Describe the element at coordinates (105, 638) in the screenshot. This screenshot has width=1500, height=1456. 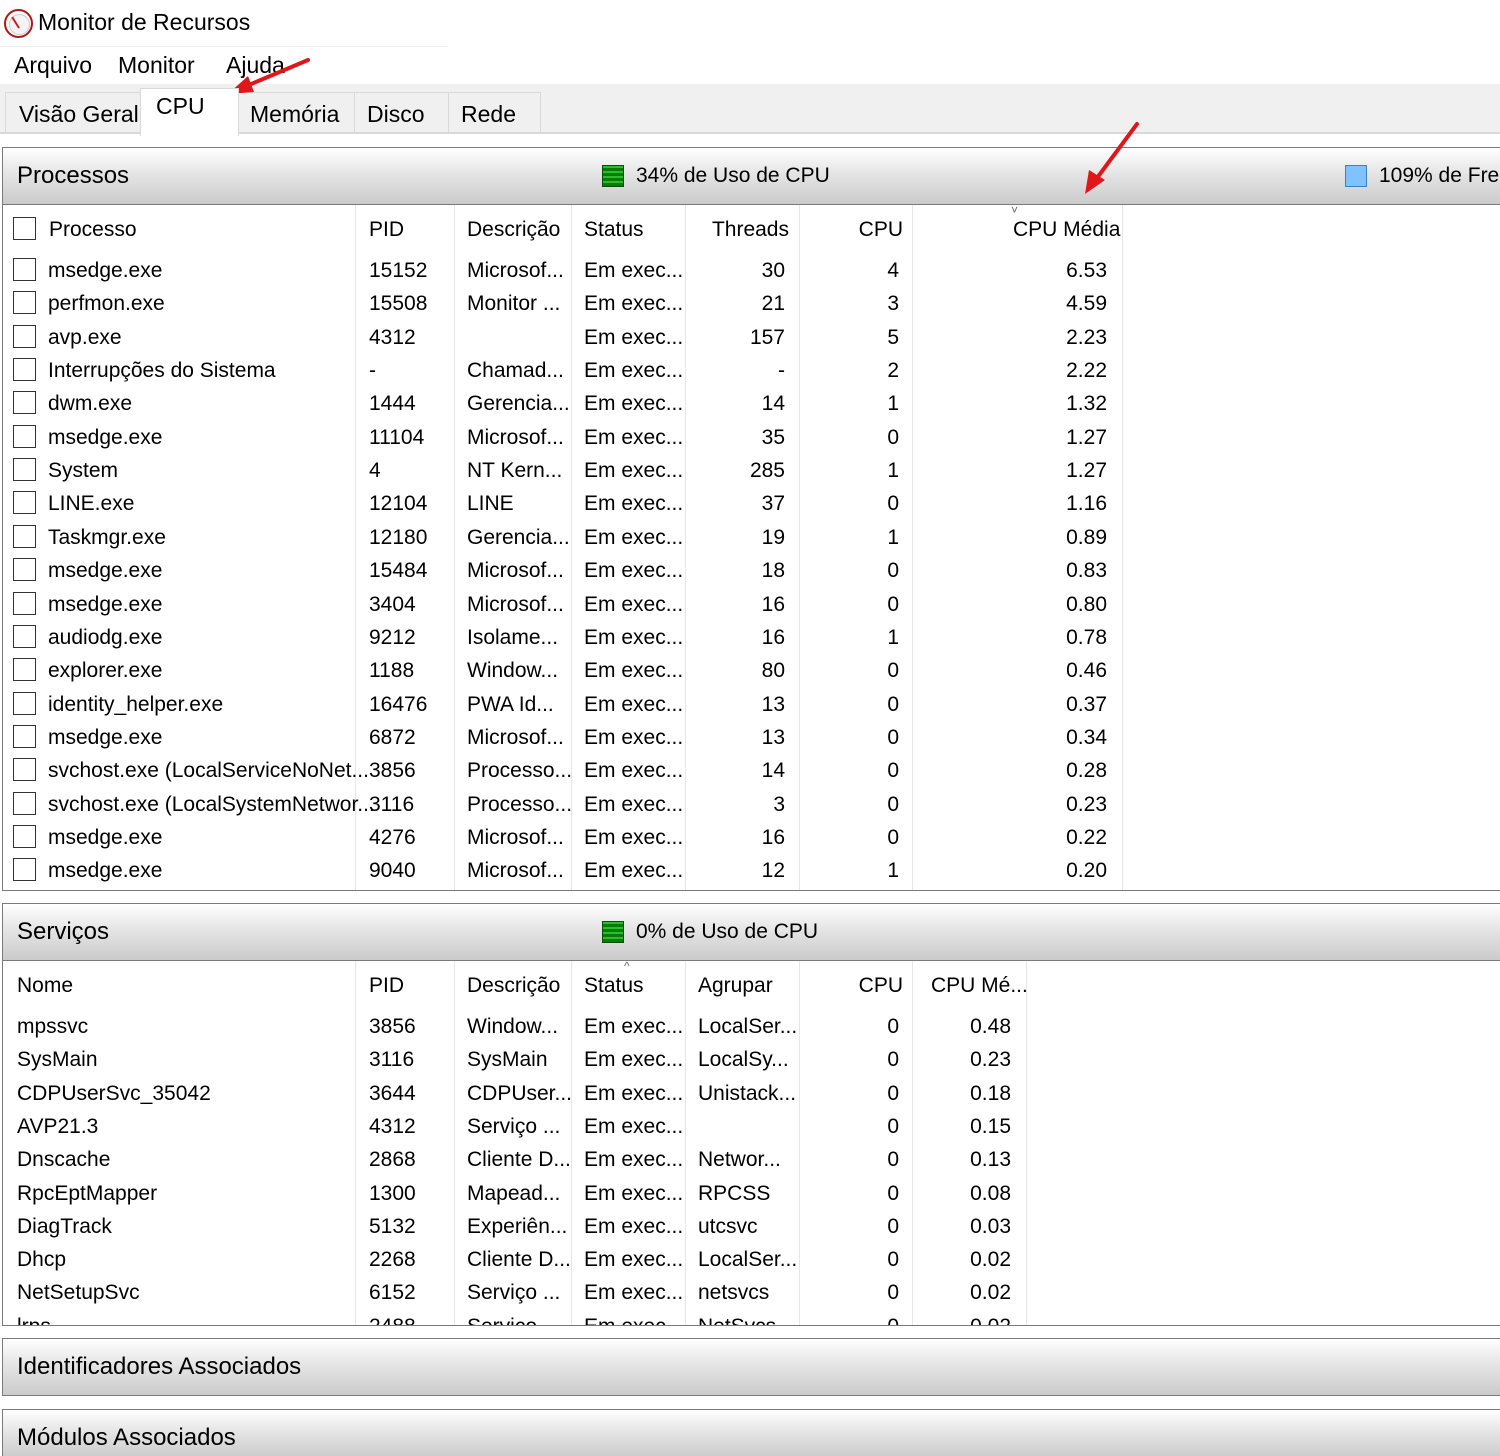
I see `process-name: audiodg.exe` at that location.